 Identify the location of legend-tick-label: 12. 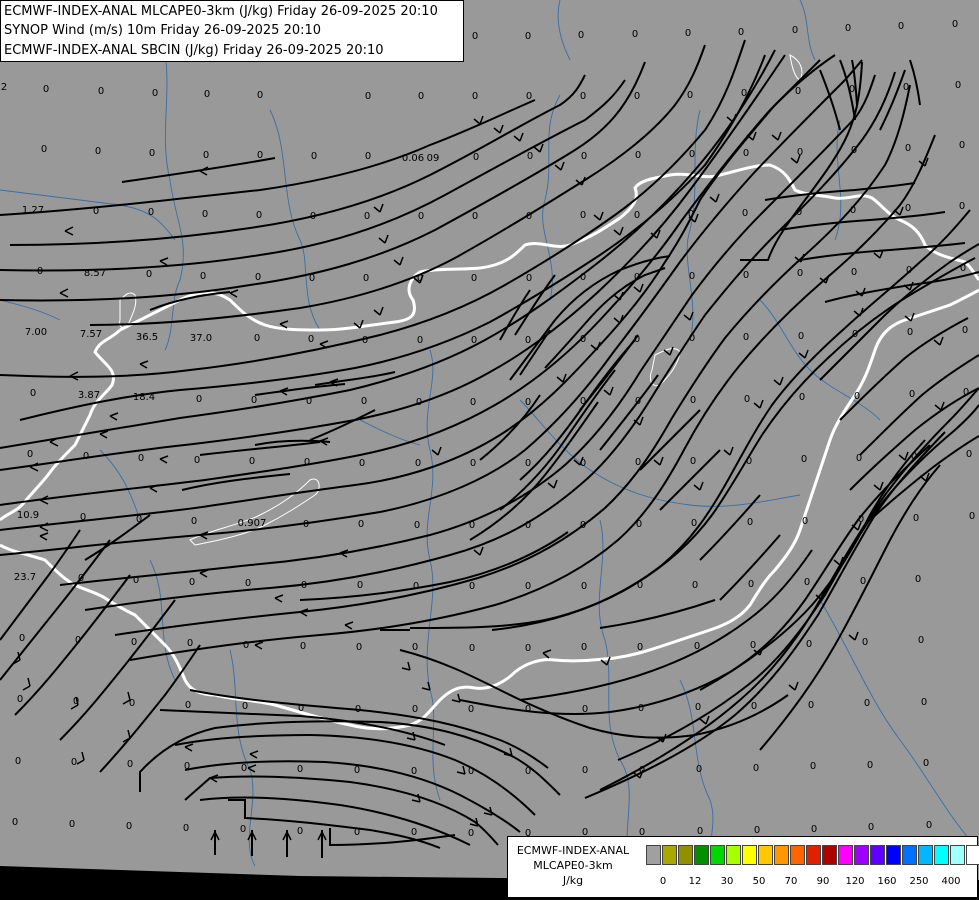
(695, 881).